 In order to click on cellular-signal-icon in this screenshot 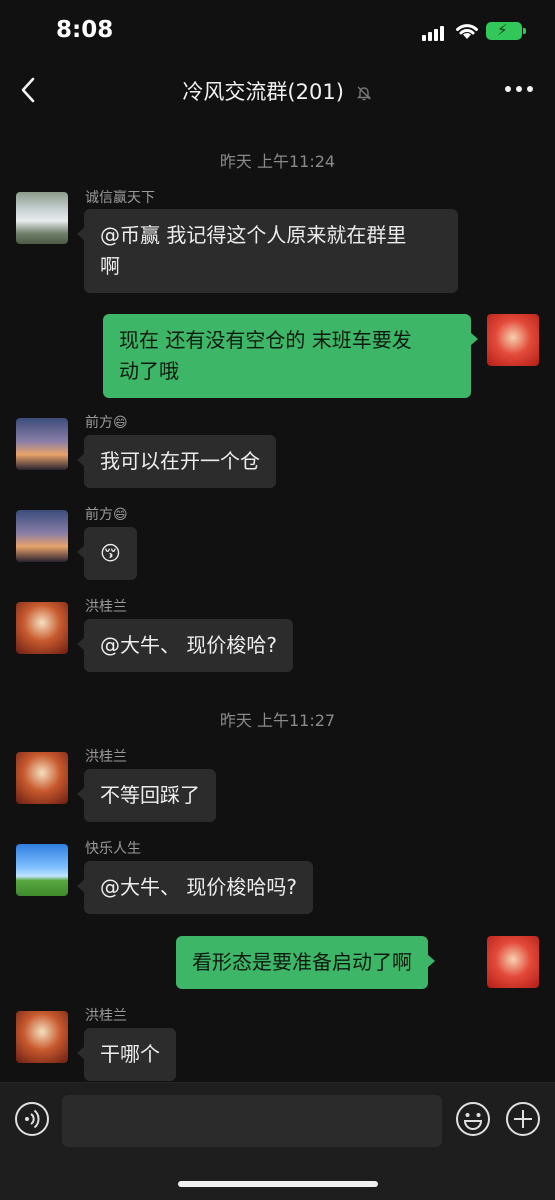, I will do `click(433, 33)`.